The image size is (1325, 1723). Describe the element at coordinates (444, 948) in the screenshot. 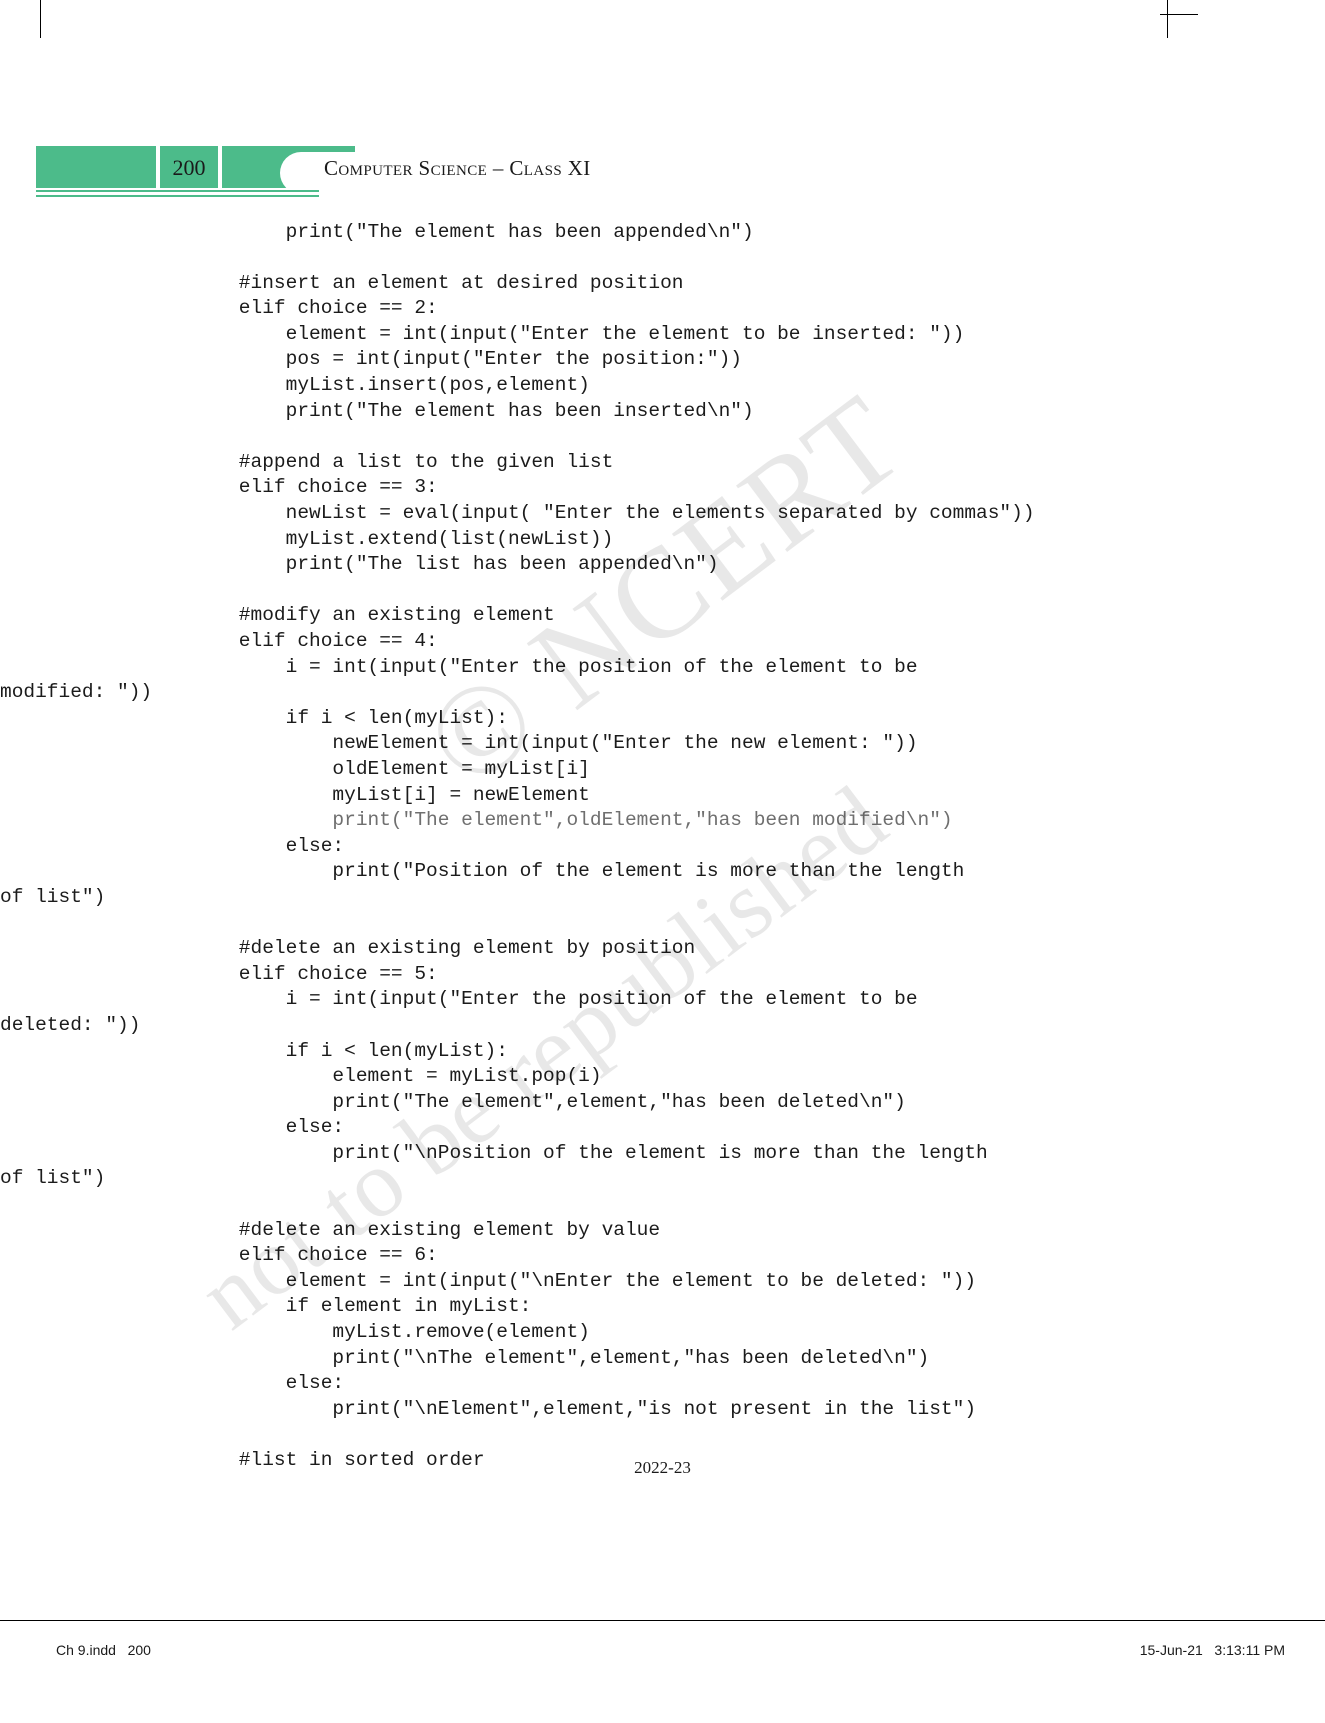

I see `code-line: #delete an existing element by position` at that location.